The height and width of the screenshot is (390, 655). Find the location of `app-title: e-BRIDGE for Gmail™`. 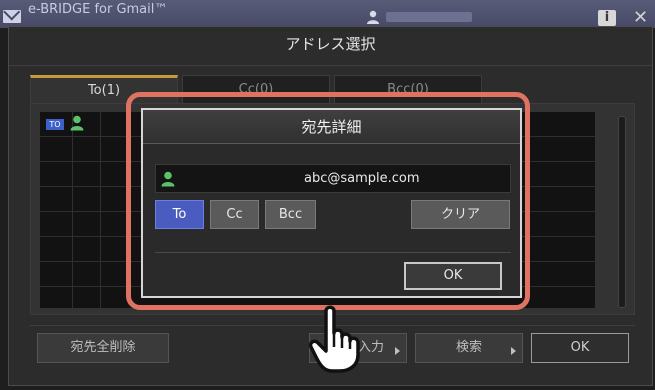

app-title: e-BRIDGE for Gmail™ is located at coordinates (98, 9).